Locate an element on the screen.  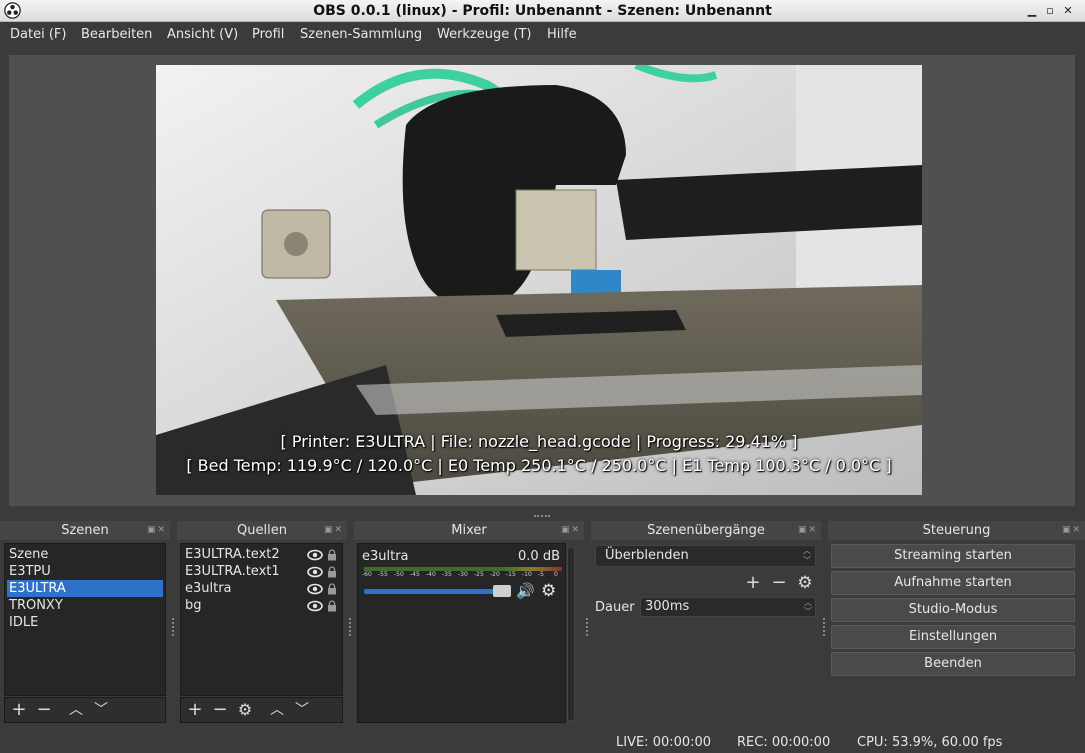
sources-toolbar: + − ⚙ ︿ ﹀ is located at coordinates (261, 710).